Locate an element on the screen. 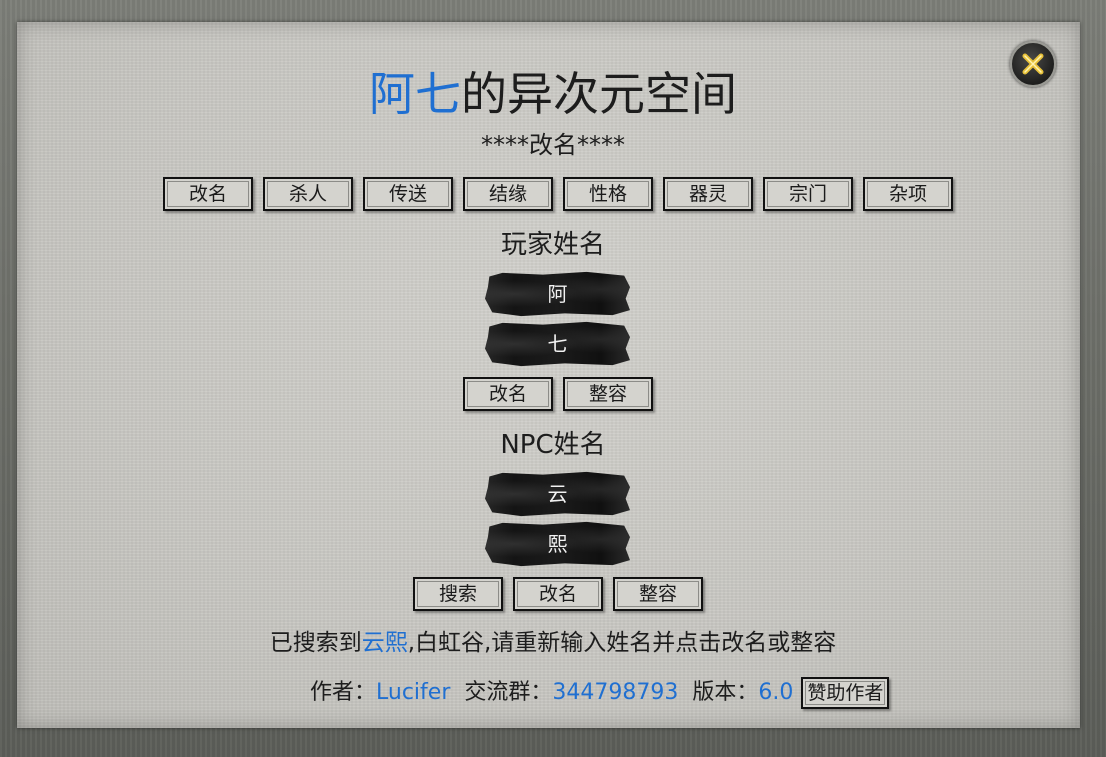 This screenshot has width=1106, height=757. status-message: 已搜索到云熙,白虹谷,请重新输入姓名并点击改名或整容 is located at coordinates (553, 643).